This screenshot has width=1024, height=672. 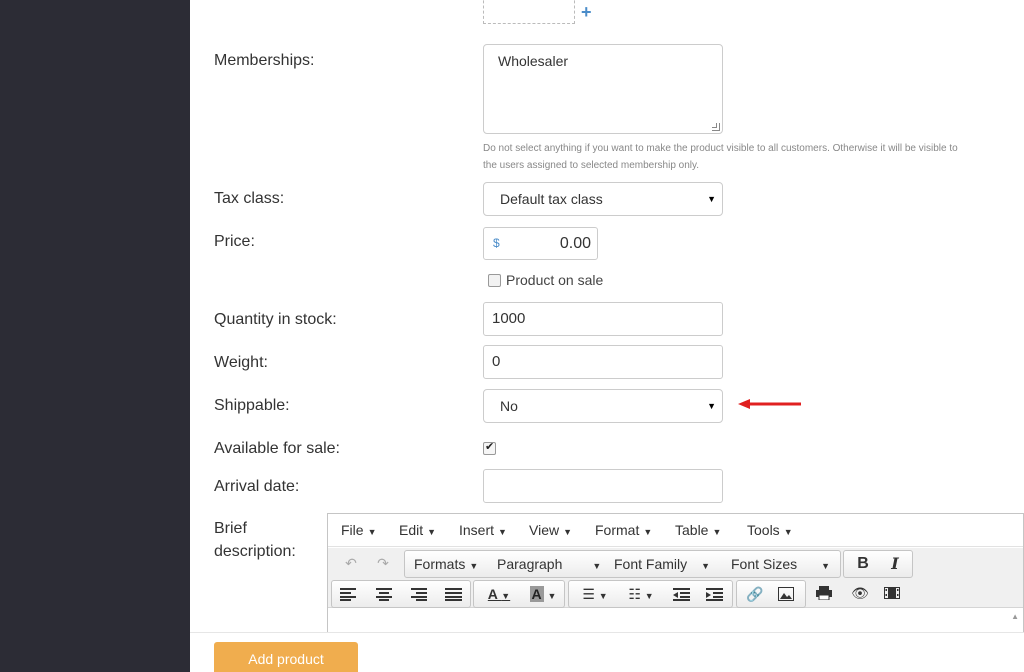 I want to click on form-actions-bar: Add product, so click(x=607, y=652).